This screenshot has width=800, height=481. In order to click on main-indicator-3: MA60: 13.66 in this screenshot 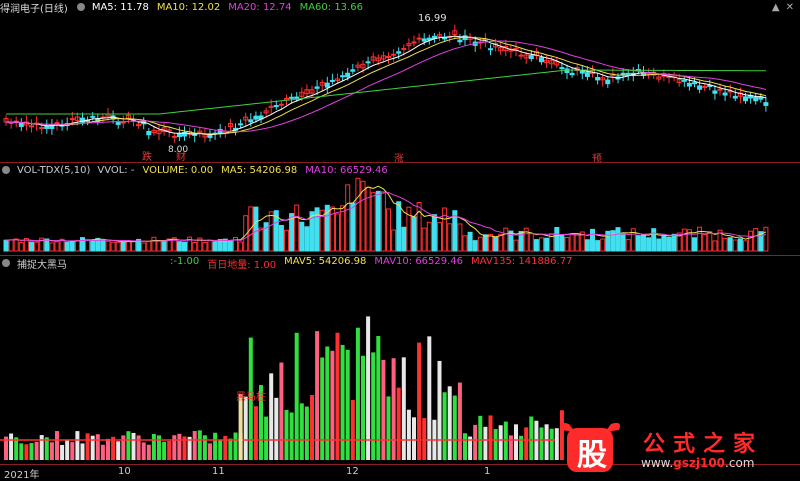, I will do `click(331, 7)`.